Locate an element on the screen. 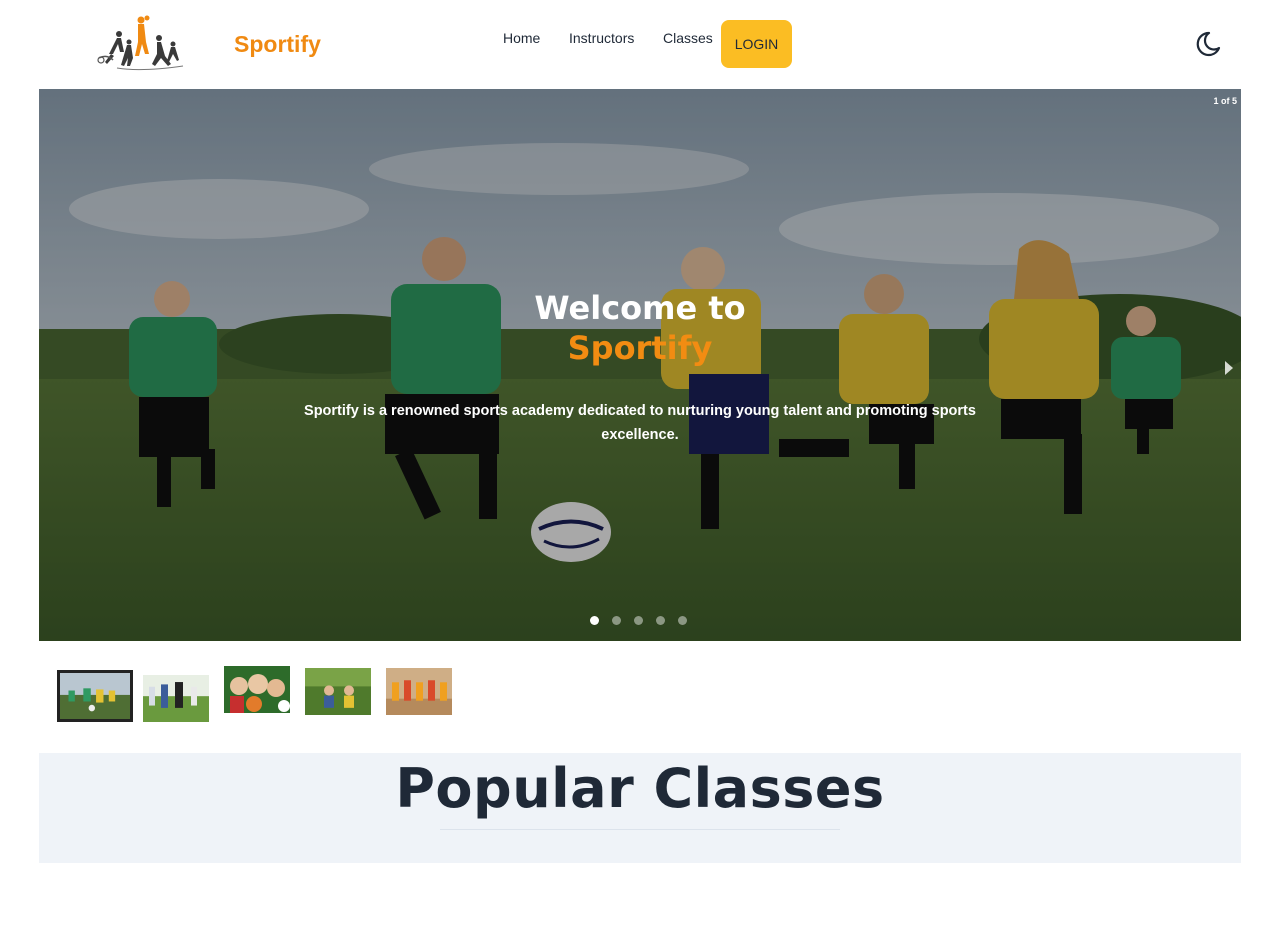 The height and width of the screenshot is (930, 1279). popular-classes-section: Popular Classes is located at coordinates (640, 808).